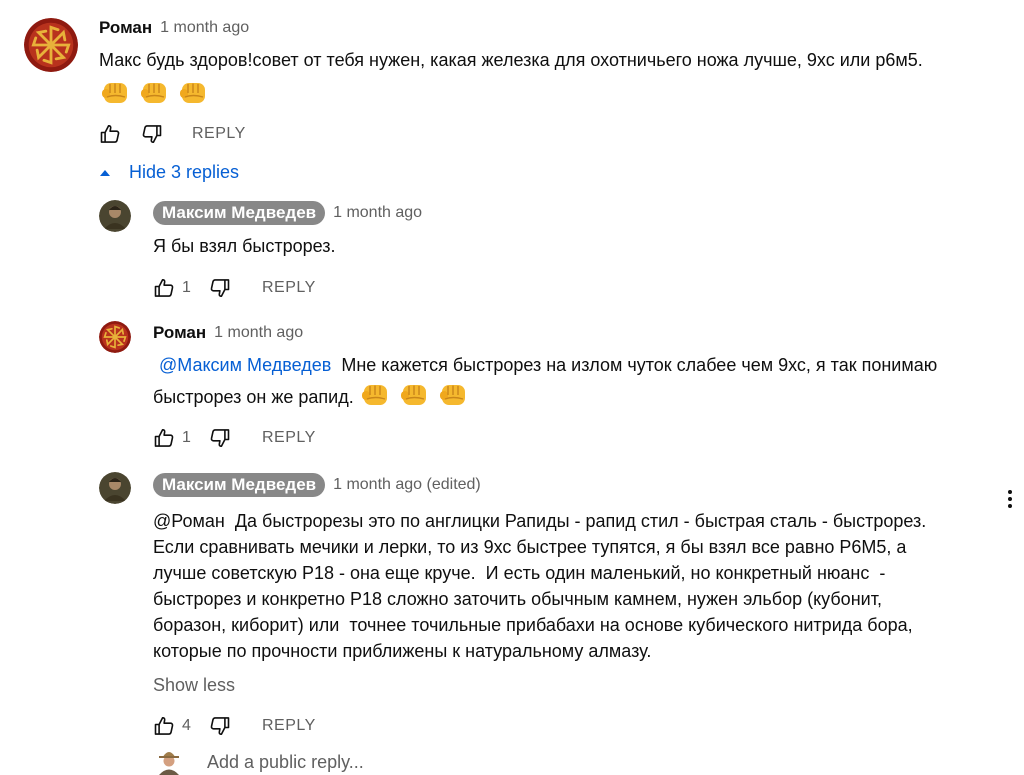 The width and height of the screenshot is (1024, 775). Describe the element at coordinates (1010, 499) in the screenshot. I see `more-actions-button` at that location.